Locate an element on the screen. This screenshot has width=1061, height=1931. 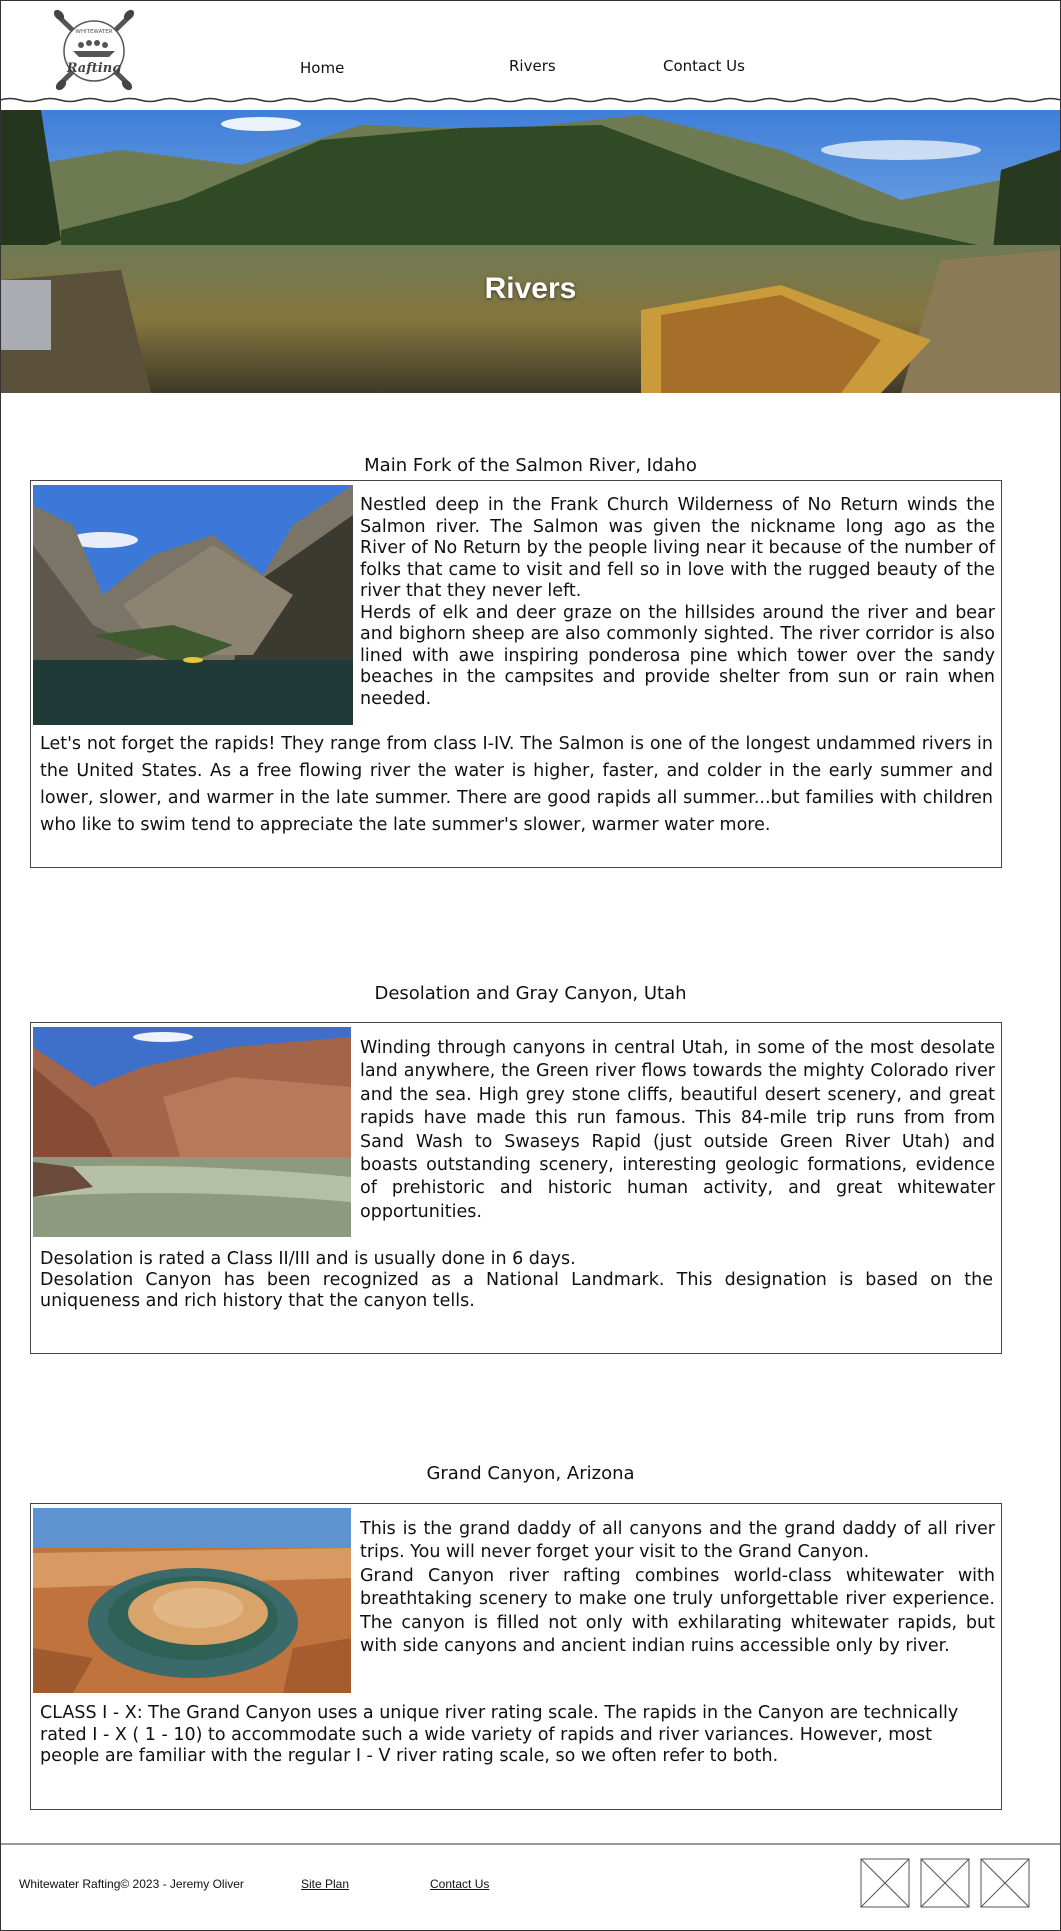
desolation-canyon-photo is located at coordinates (192, 1132).